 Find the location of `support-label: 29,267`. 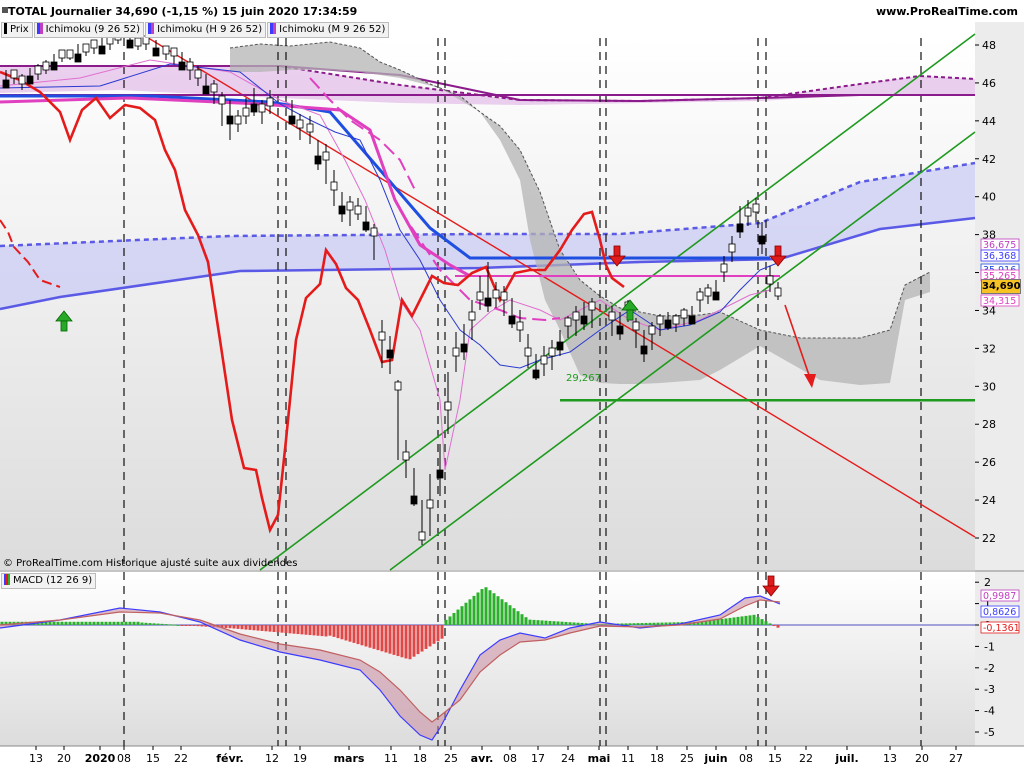

support-label: 29,267 is located at coordinates (583, 378).